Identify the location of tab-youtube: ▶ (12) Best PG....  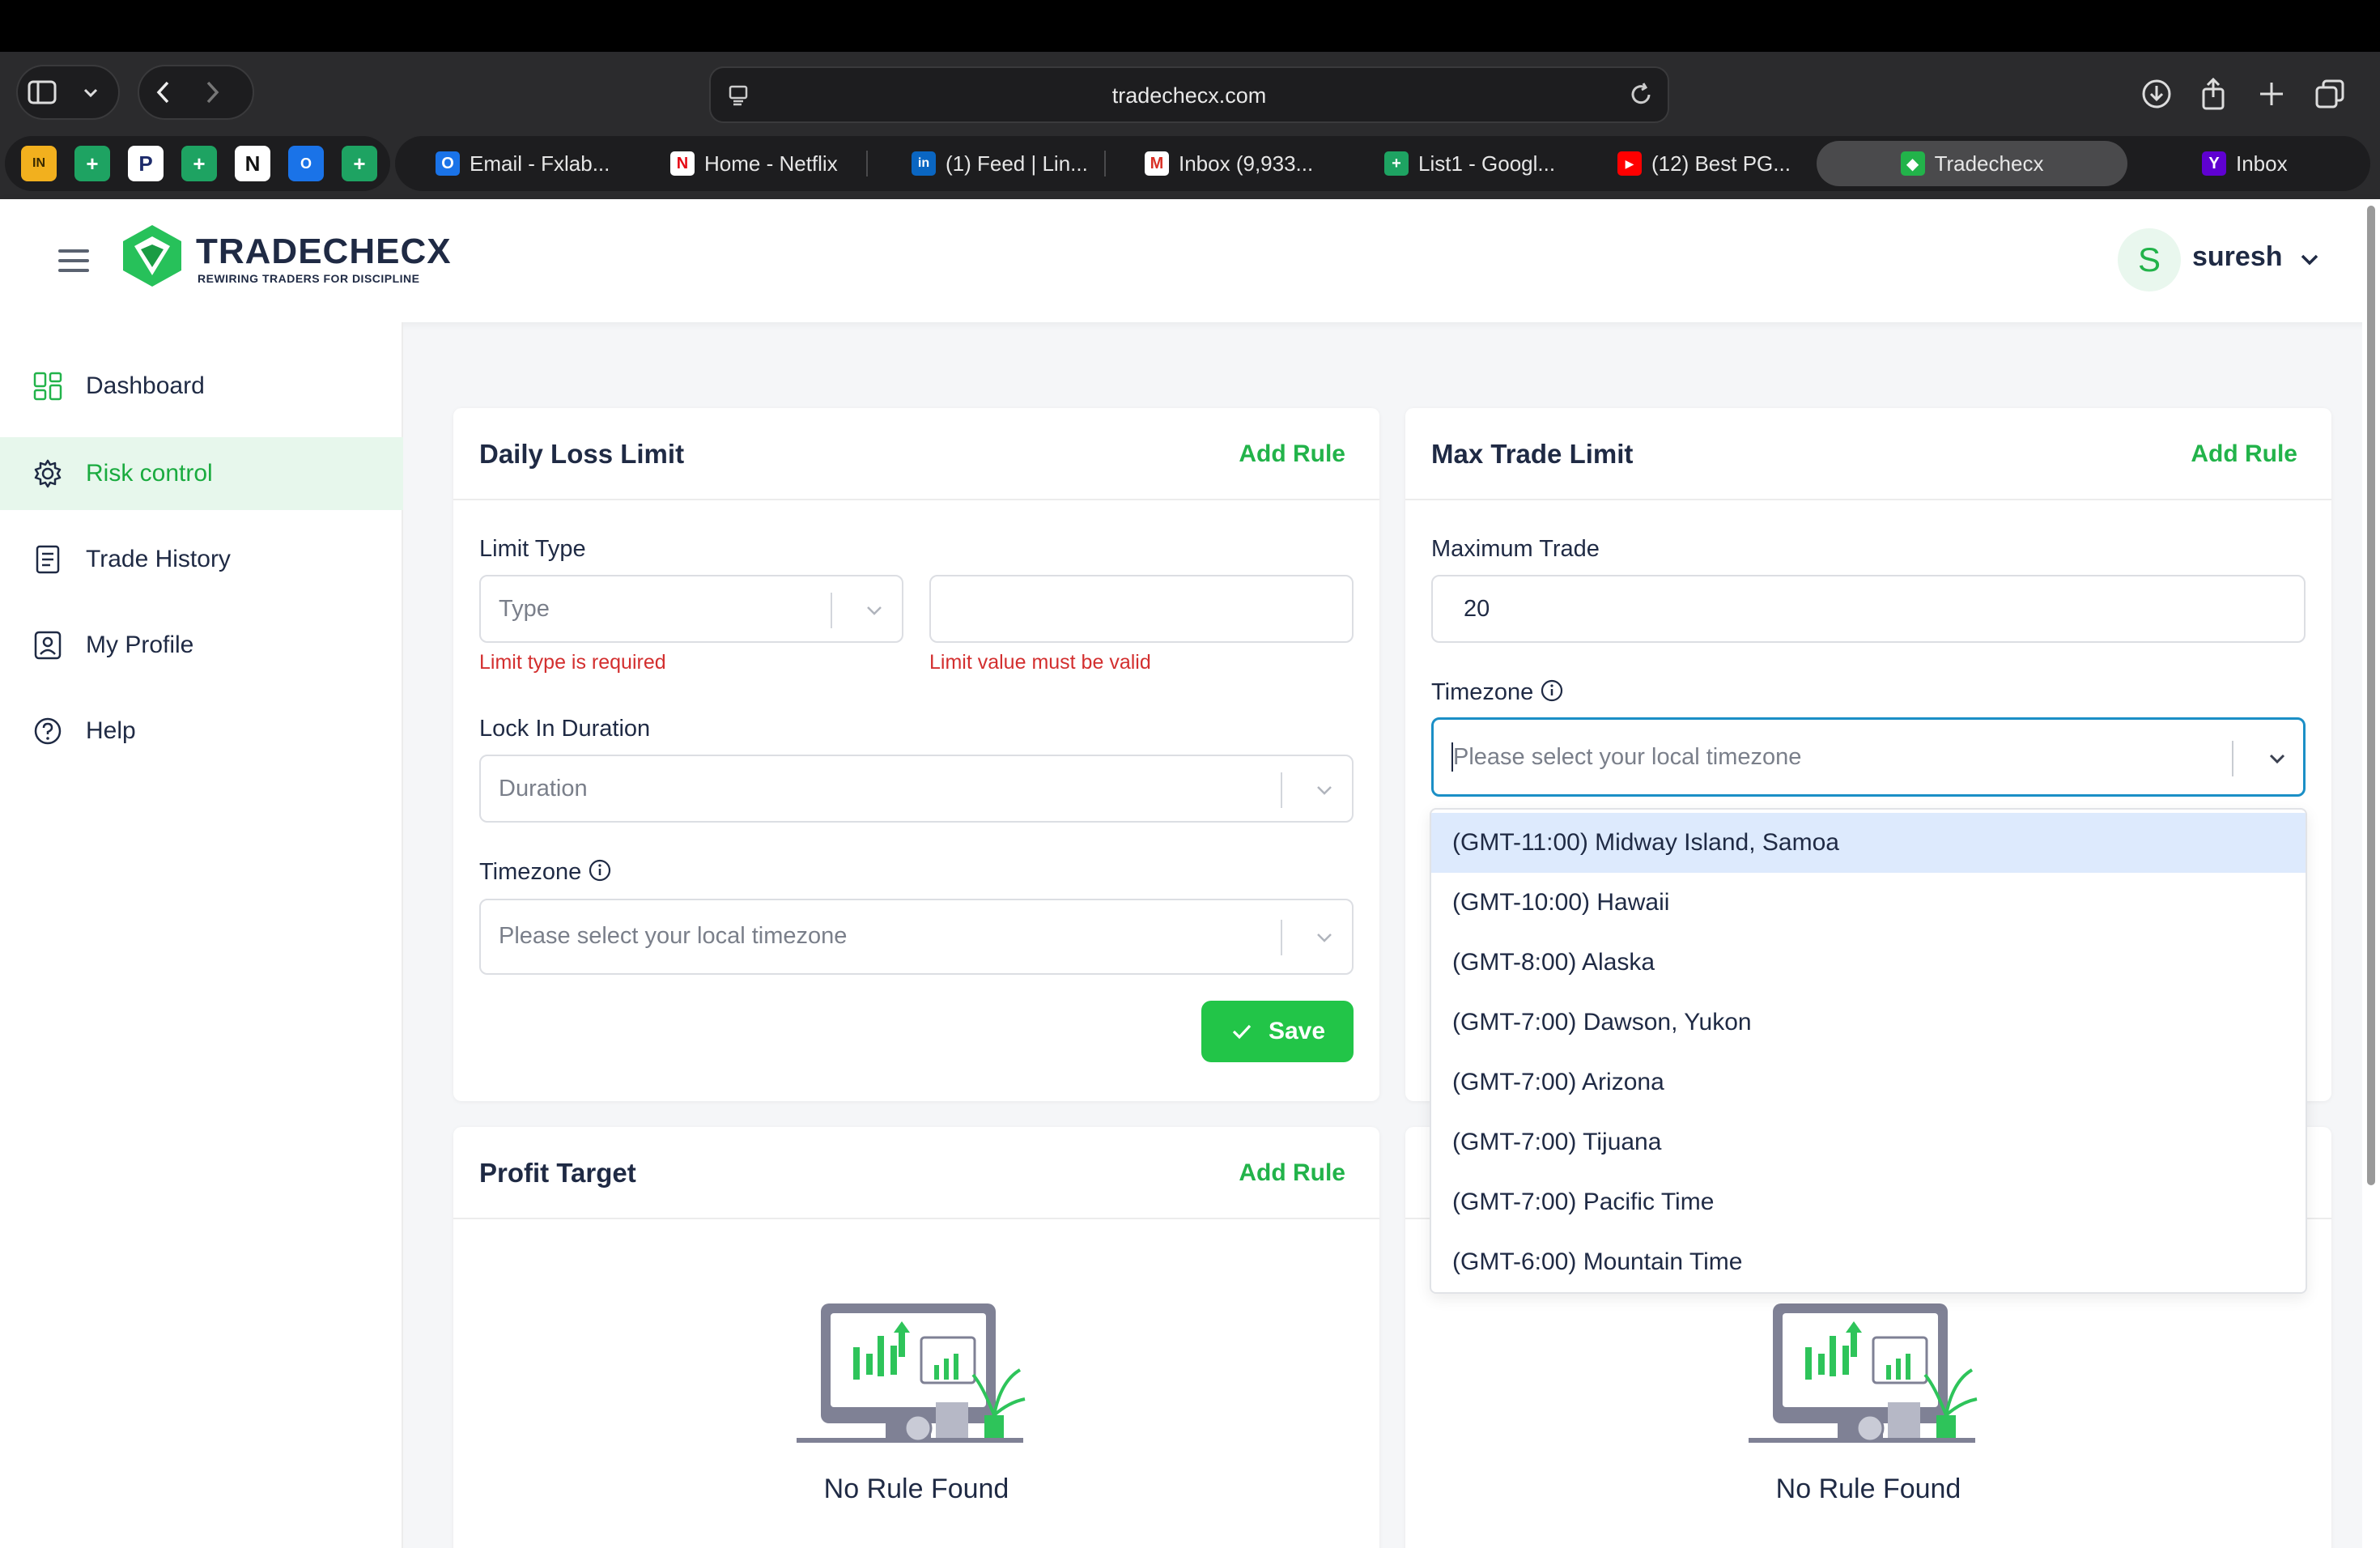
(1704, 164).